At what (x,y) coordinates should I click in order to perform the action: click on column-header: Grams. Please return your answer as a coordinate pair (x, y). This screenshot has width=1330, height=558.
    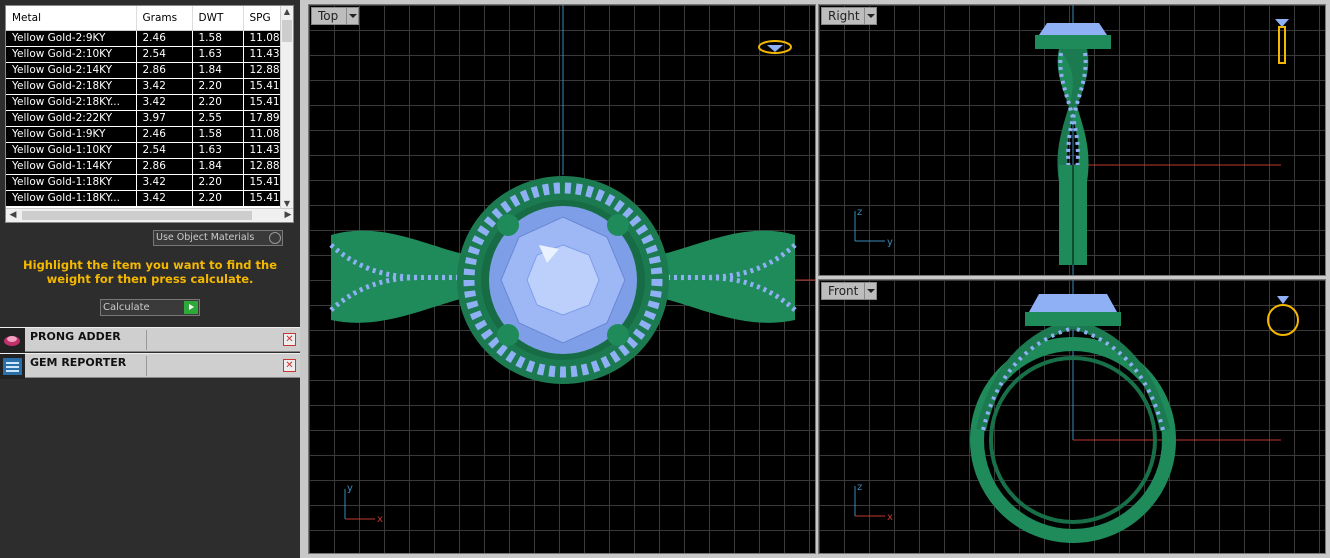
    Looking at the image, I should click on (164, 18).